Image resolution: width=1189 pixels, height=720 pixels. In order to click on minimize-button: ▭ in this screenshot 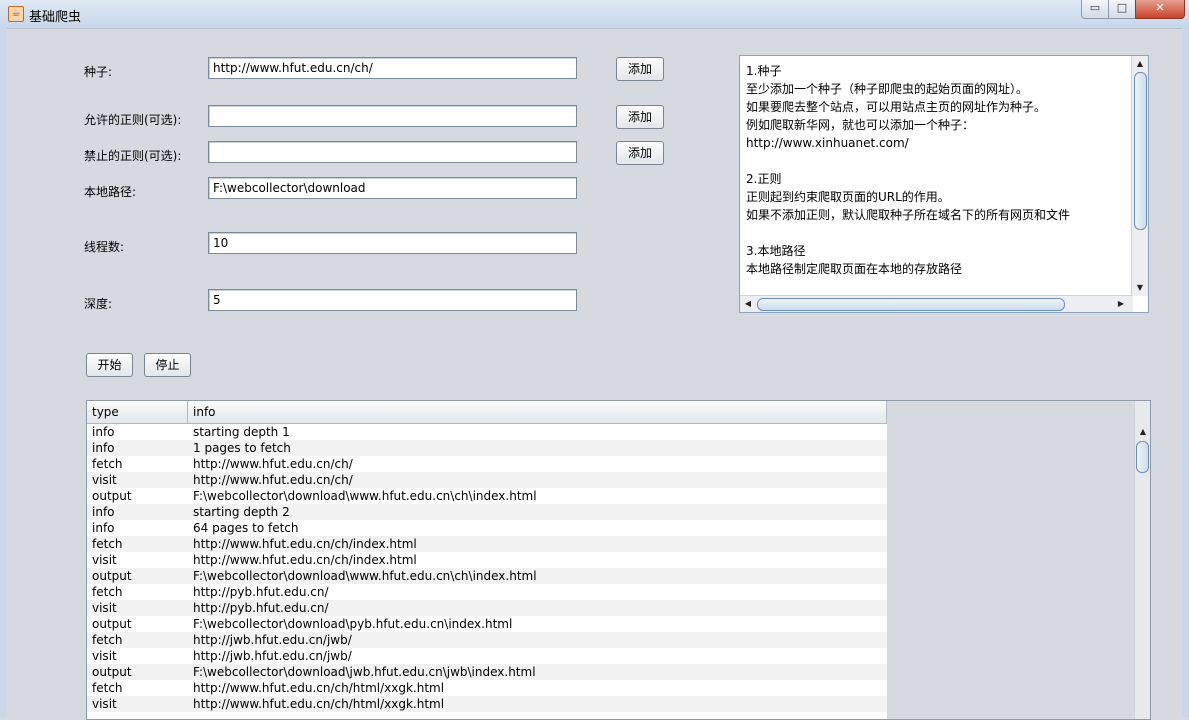, I will do `click(1095, 9)`.